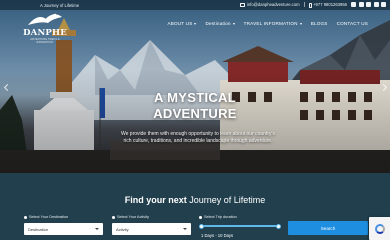  Describe the element at coordinates (201, 226) in the screenshot. I see `duration-min-handle` at that location.